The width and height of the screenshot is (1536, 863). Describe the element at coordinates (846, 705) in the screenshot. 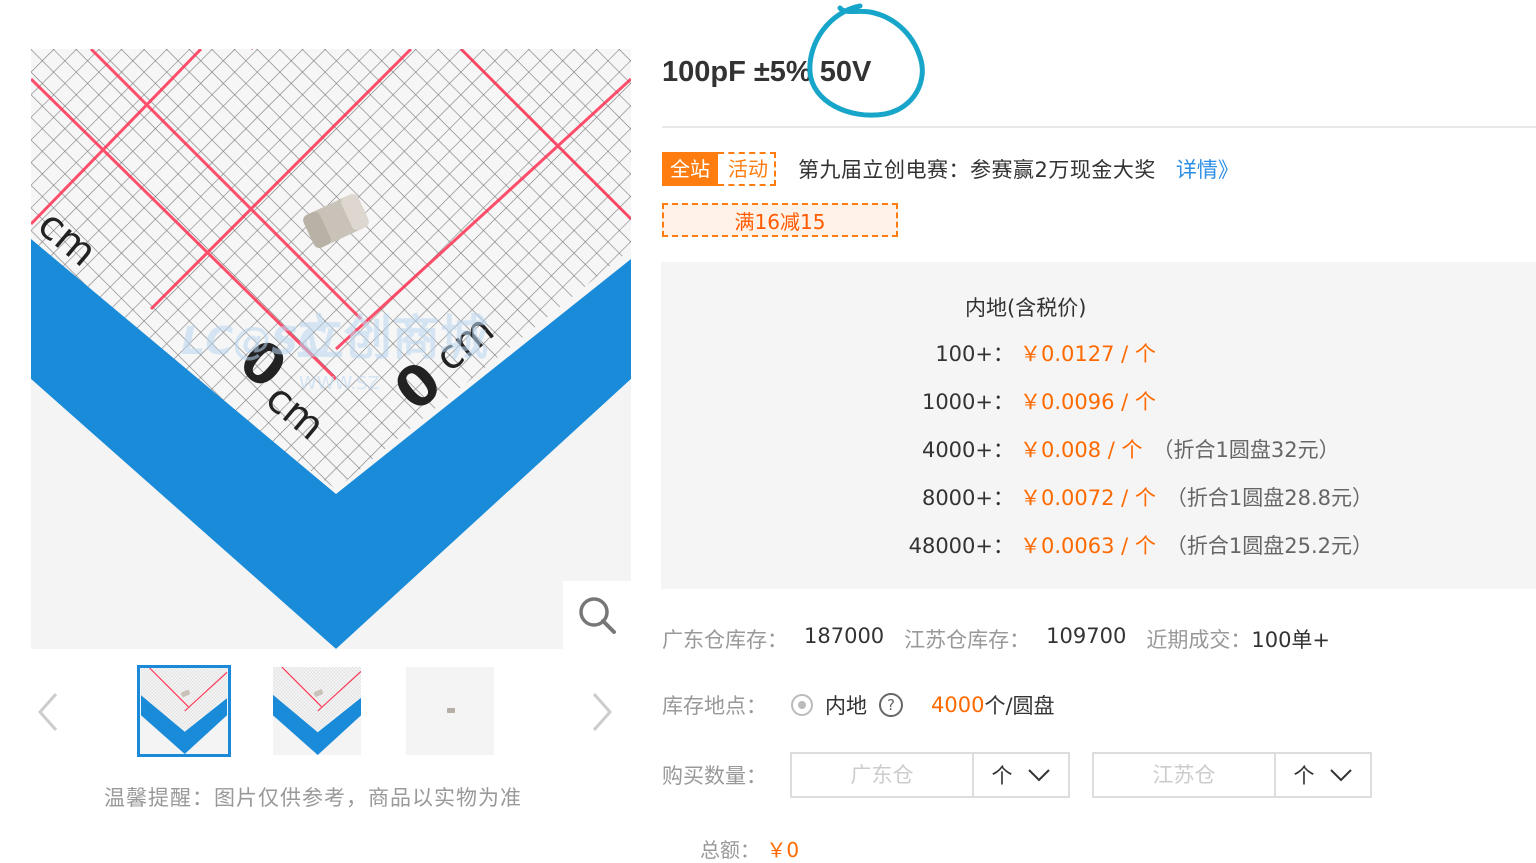

I see `location-option: 内地` at that location.